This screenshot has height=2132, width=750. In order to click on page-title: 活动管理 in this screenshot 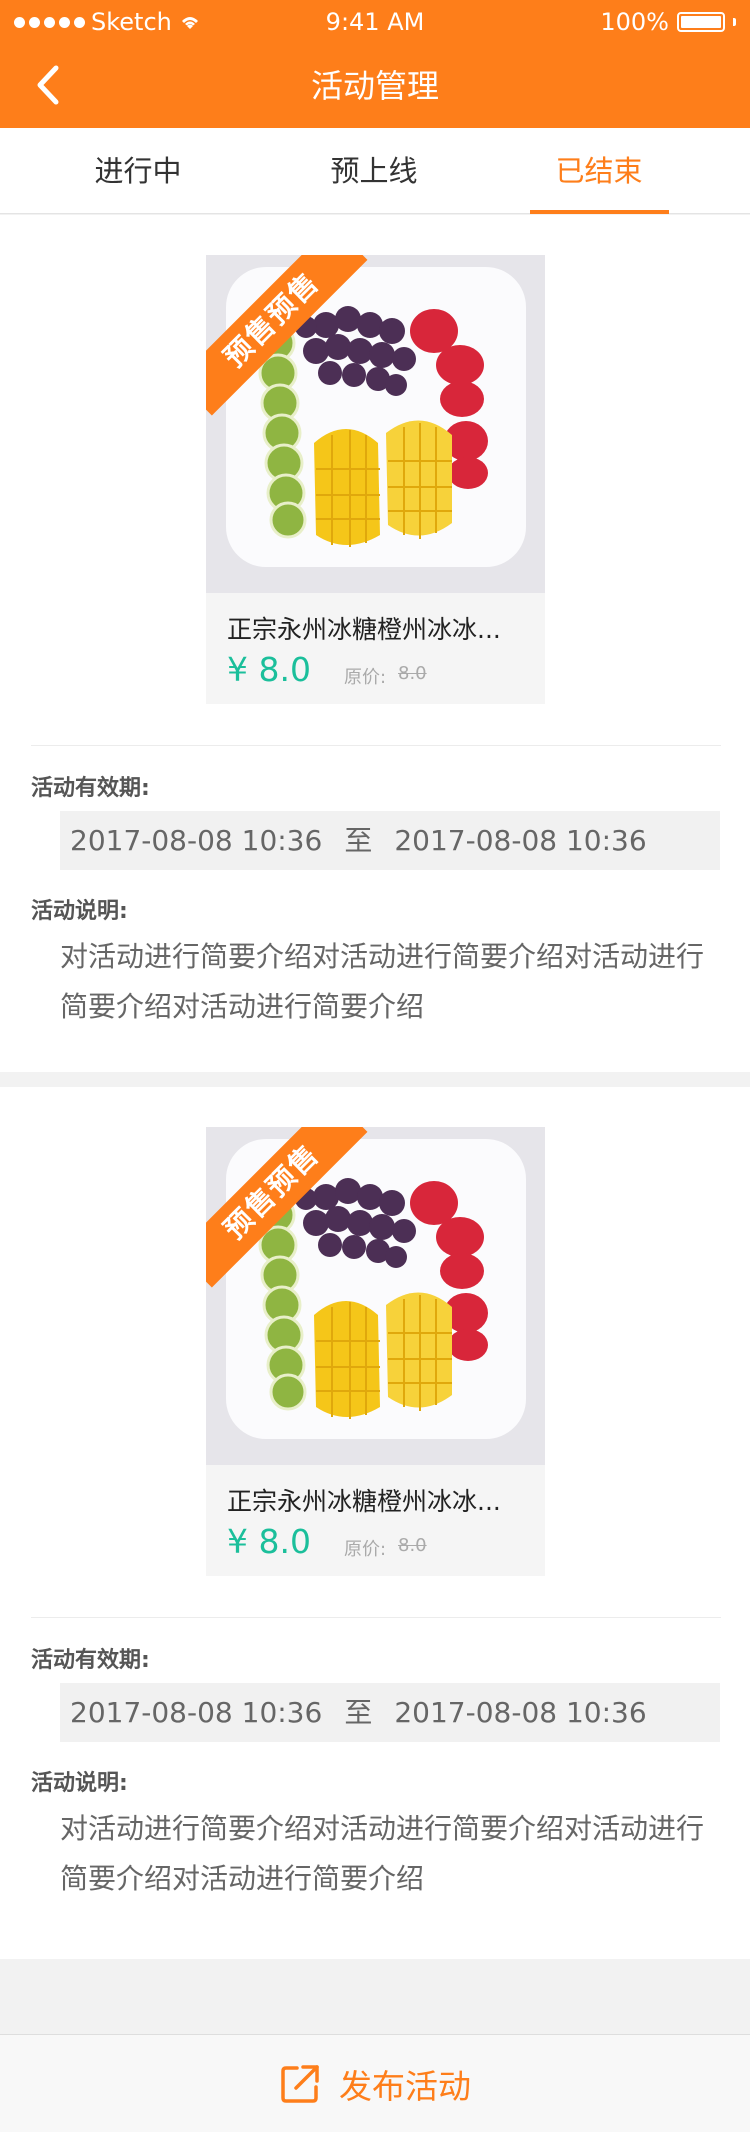, I will do `click(374, 86)`.